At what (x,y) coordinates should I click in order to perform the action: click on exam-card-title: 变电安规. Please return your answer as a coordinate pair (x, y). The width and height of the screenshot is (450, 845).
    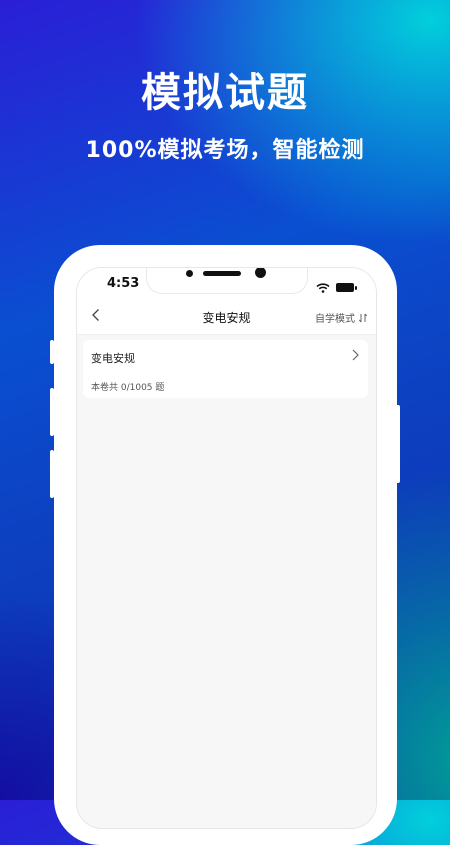
    Looking at the image, I should click on (113, 358).